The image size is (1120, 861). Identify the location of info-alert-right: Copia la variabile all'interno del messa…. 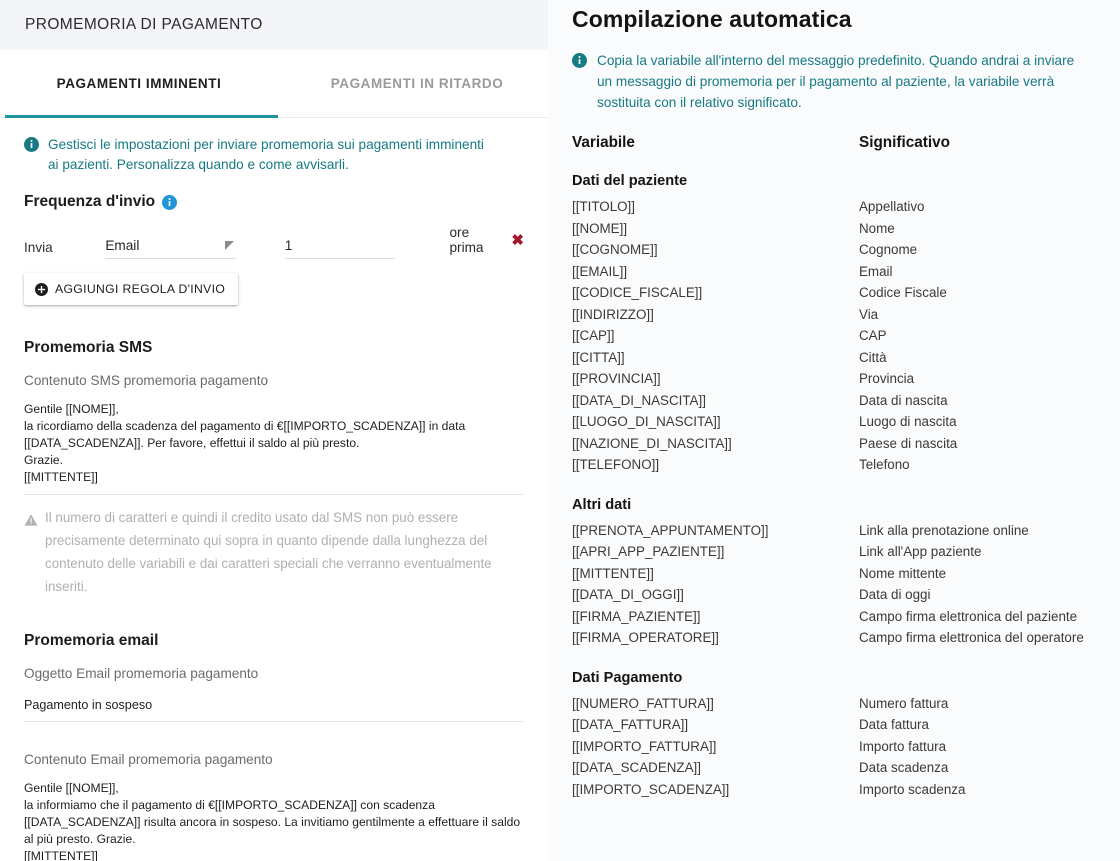
(827, 81).